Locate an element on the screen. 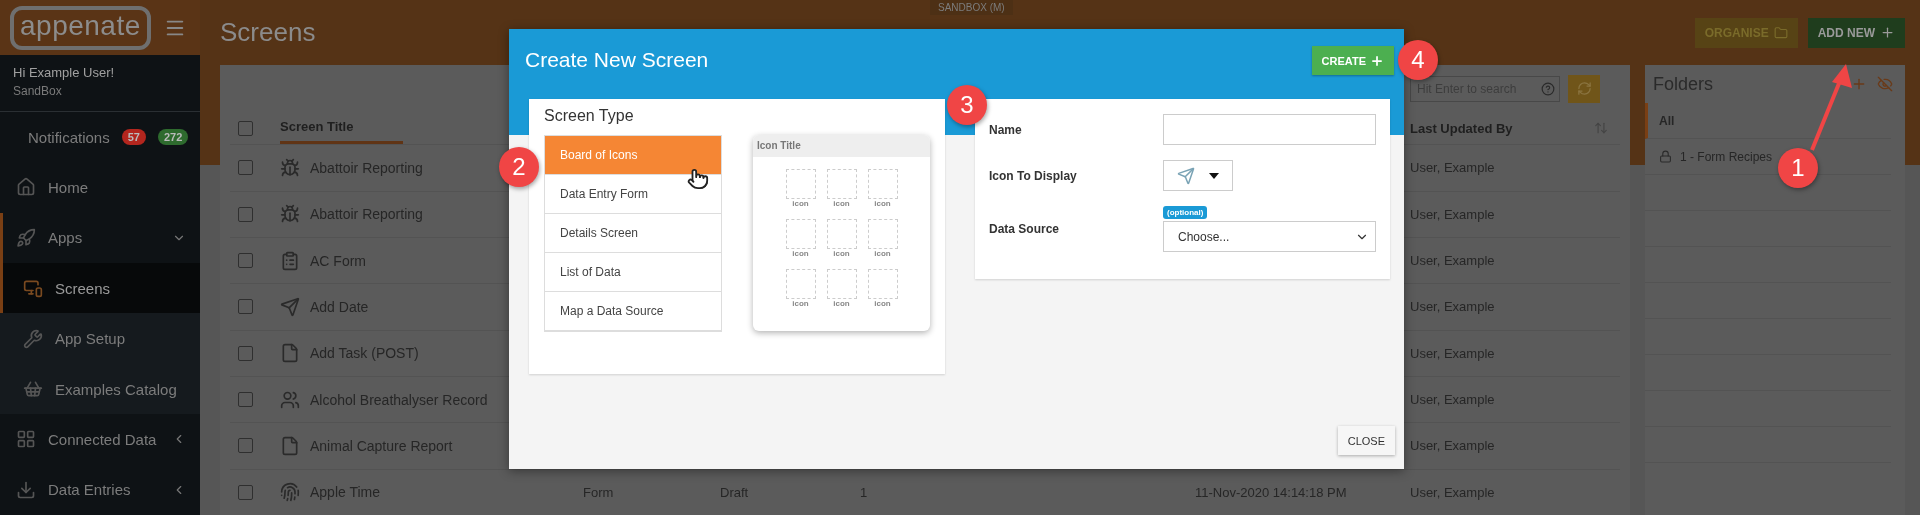 The image size is (1920, 515). sidebar-item: Screens is located at coordinates (100, 288).